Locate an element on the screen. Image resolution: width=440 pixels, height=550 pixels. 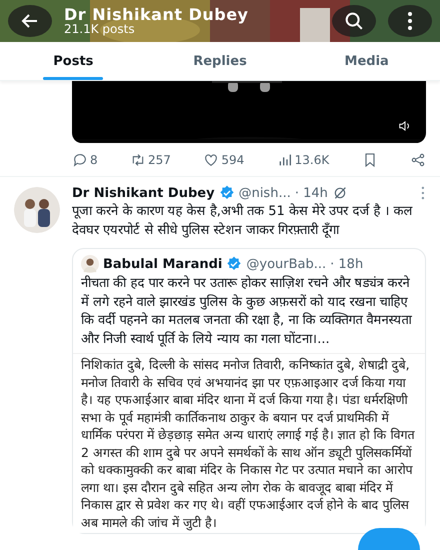
share-icon is located at coordinates (418, 160).